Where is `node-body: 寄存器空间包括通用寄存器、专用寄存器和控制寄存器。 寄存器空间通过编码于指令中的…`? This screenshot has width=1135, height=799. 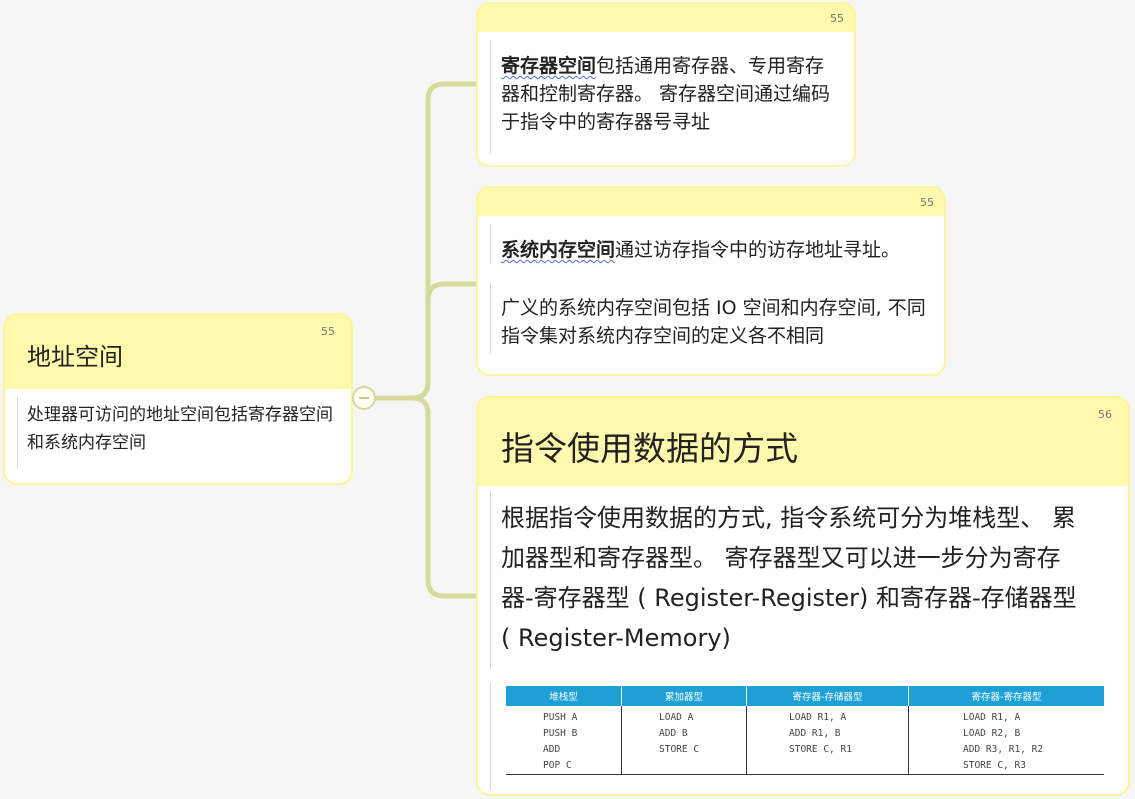 node-body: 寄存器空间包括通用寄存器、专用寄存器和控制寄存器。 寄存器空间通过编码于指令中的… is located at coordinates (666, 98).